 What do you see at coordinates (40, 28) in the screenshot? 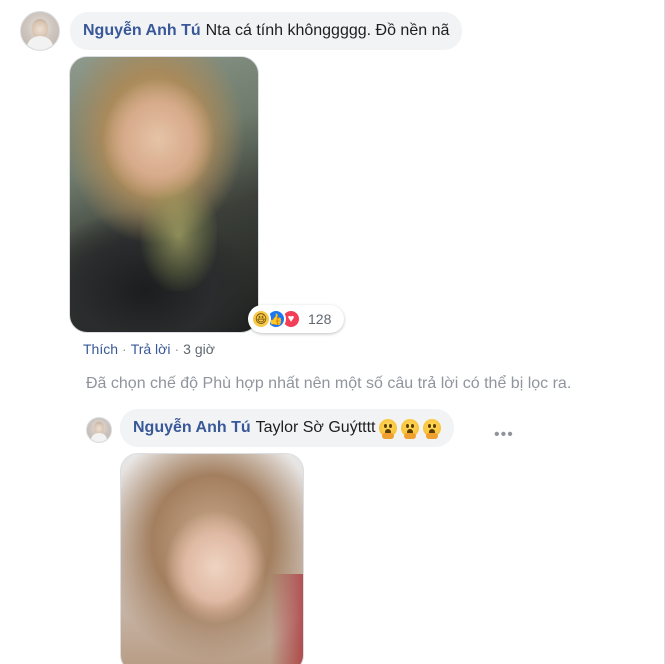
I see `avatar-face` at bounding box center [40, 28].